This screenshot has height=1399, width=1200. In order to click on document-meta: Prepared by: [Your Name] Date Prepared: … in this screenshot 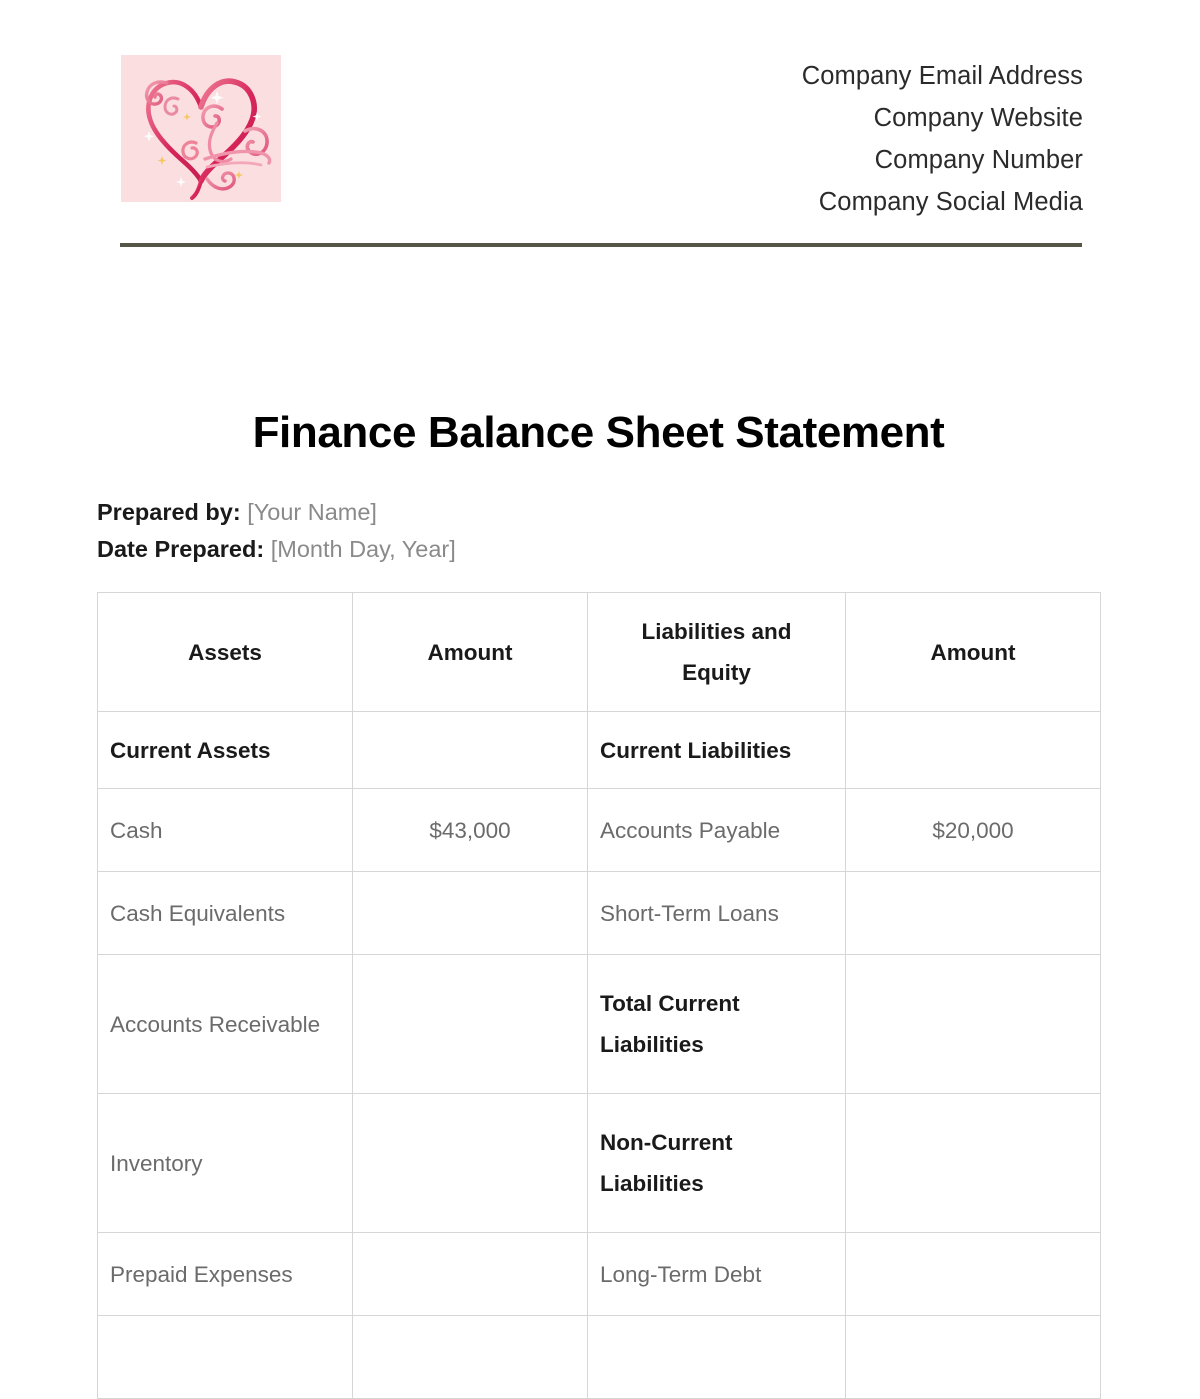, I will do `click(447, 531)`.